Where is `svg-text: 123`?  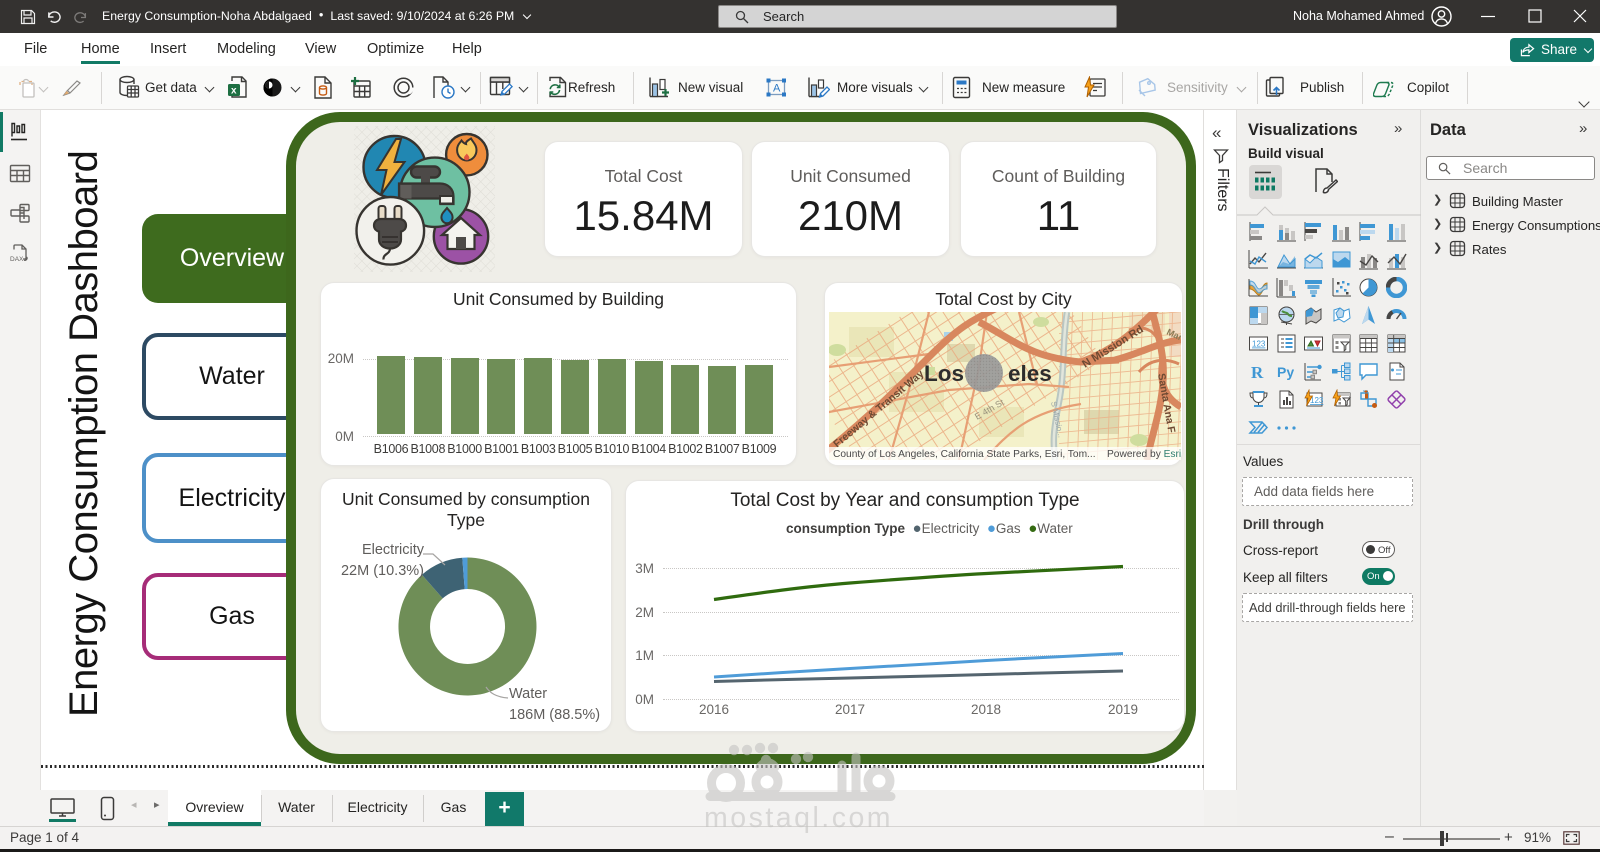
svg-text: 123 is located at coordinates (1259, 344).